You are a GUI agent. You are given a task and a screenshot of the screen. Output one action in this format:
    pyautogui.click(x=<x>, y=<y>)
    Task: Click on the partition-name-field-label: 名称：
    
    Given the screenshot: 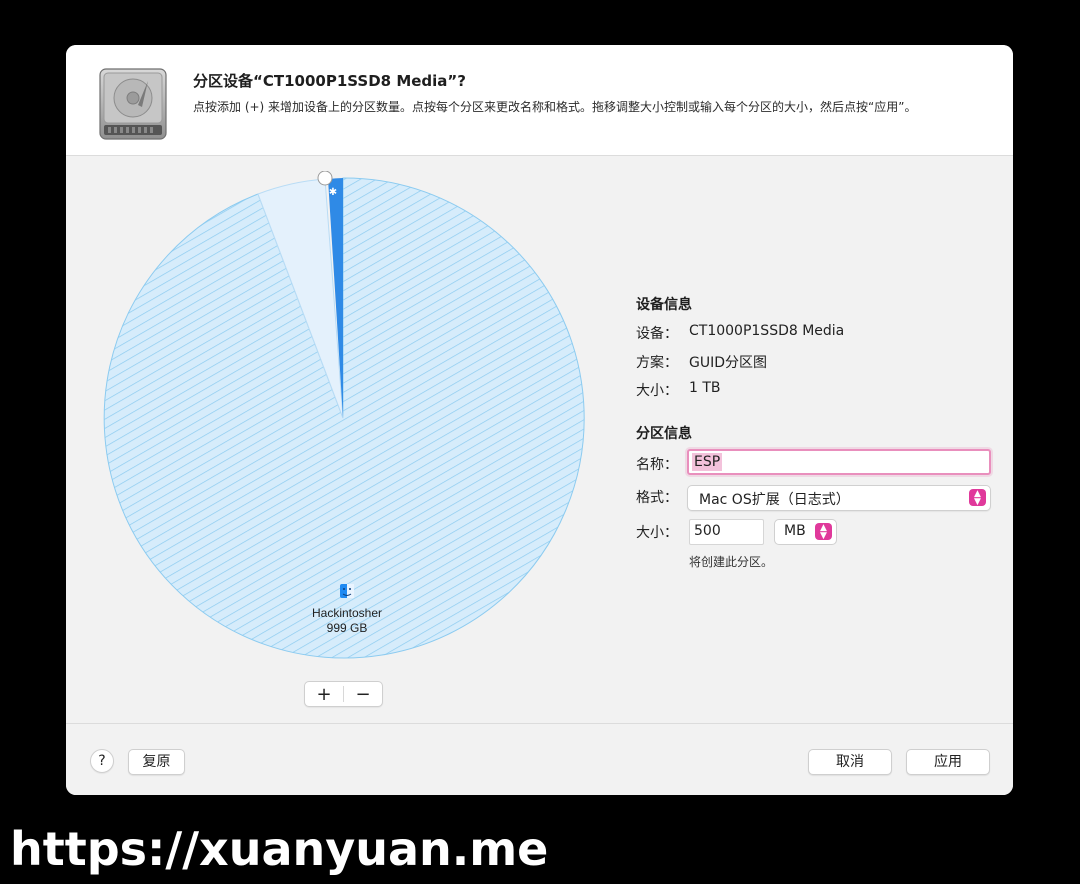 What is the action you would take?
    pyautogui.click(x=657, y=465)
    